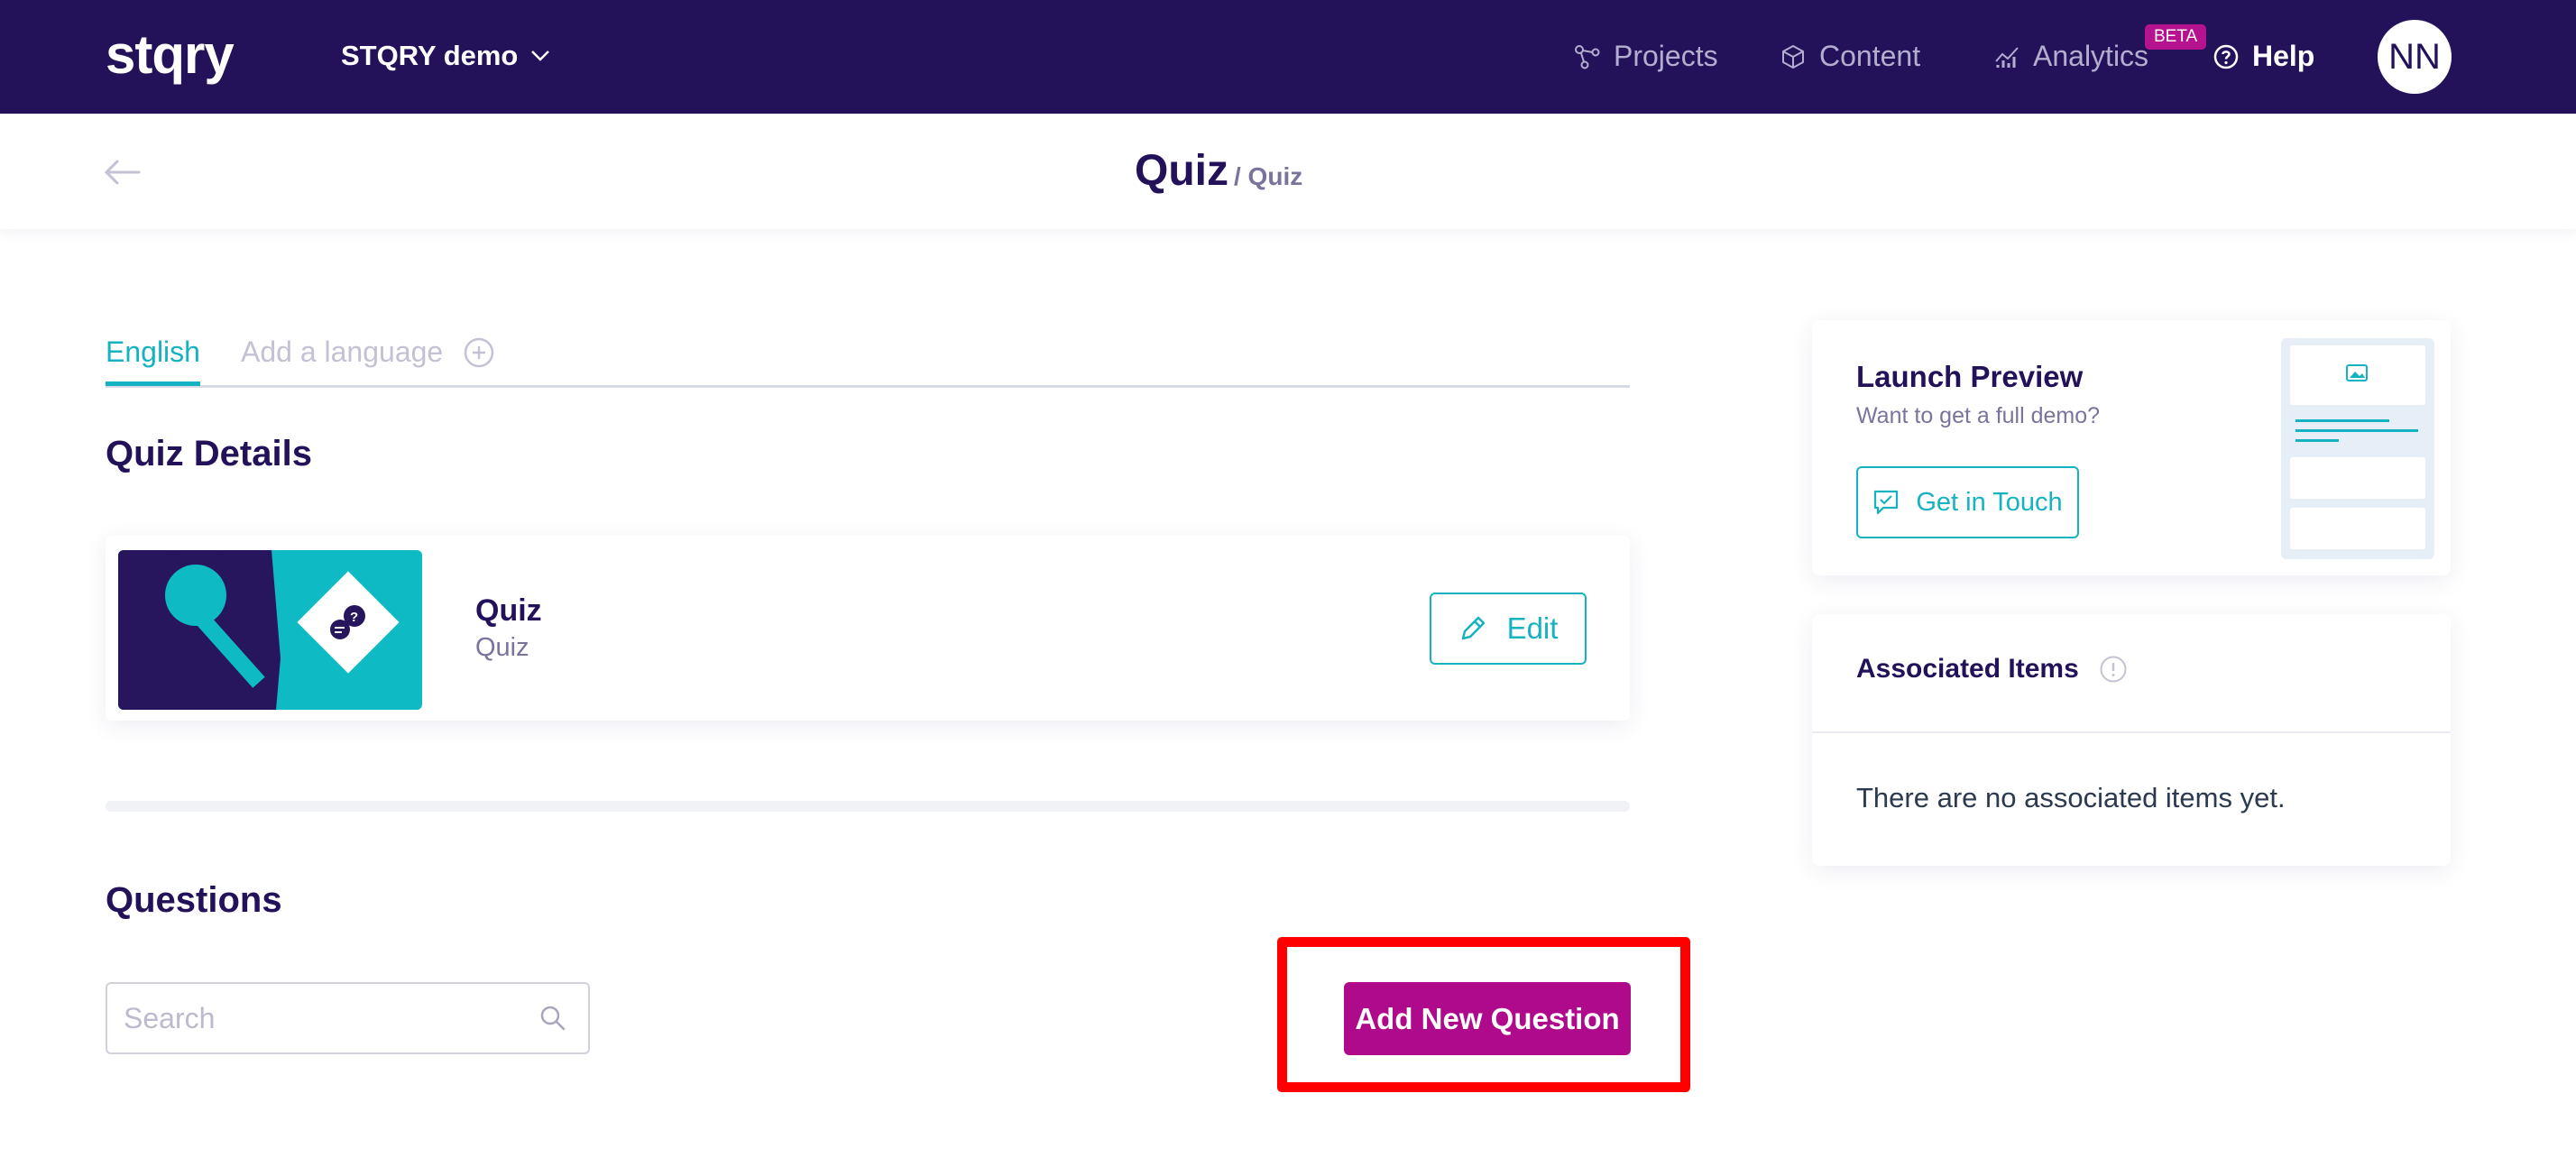 The height and width of the screenshot is (1167, 2576). Describe the element at coordinates (540, 56) in the screenshot. I see `chevron-down-icon` at that location.